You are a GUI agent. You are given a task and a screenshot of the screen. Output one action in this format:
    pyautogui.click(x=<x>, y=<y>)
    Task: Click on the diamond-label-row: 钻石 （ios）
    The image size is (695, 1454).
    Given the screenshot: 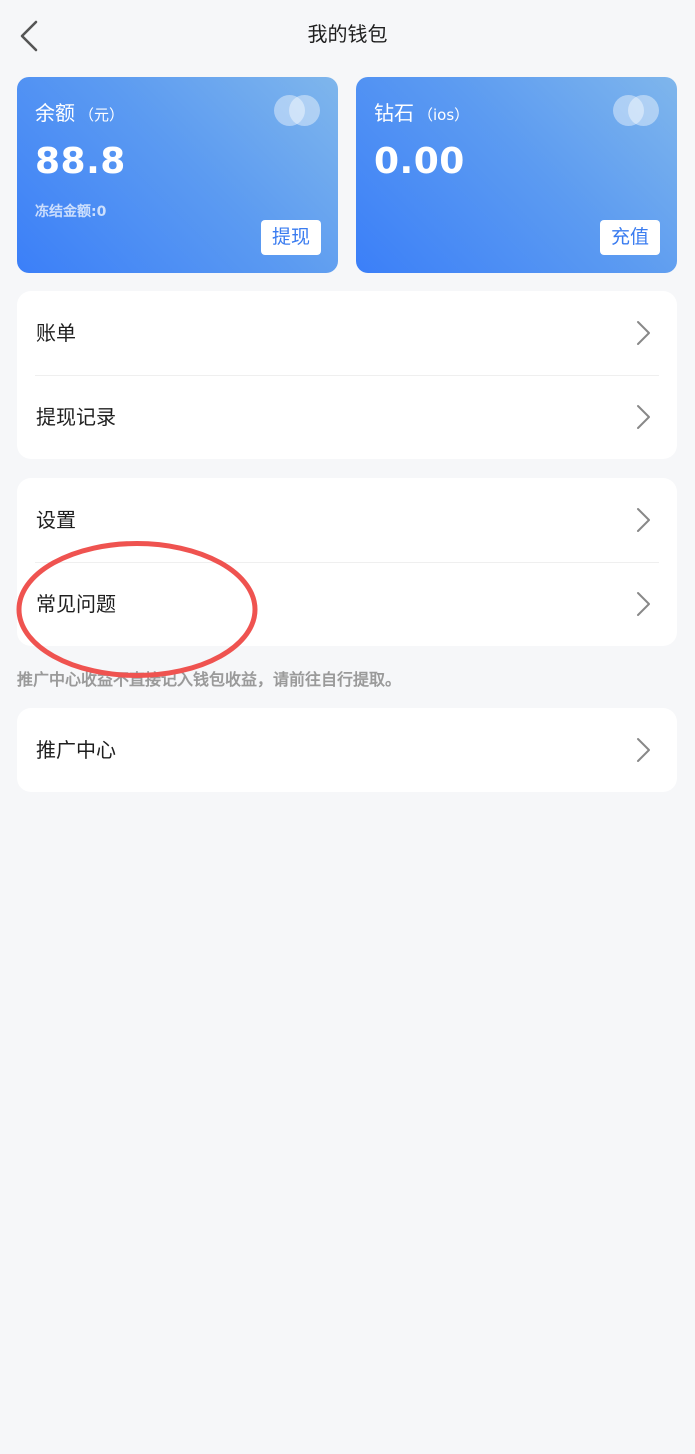 What is the action you would take?
    pyautogui.click(x=421, y=111)
    